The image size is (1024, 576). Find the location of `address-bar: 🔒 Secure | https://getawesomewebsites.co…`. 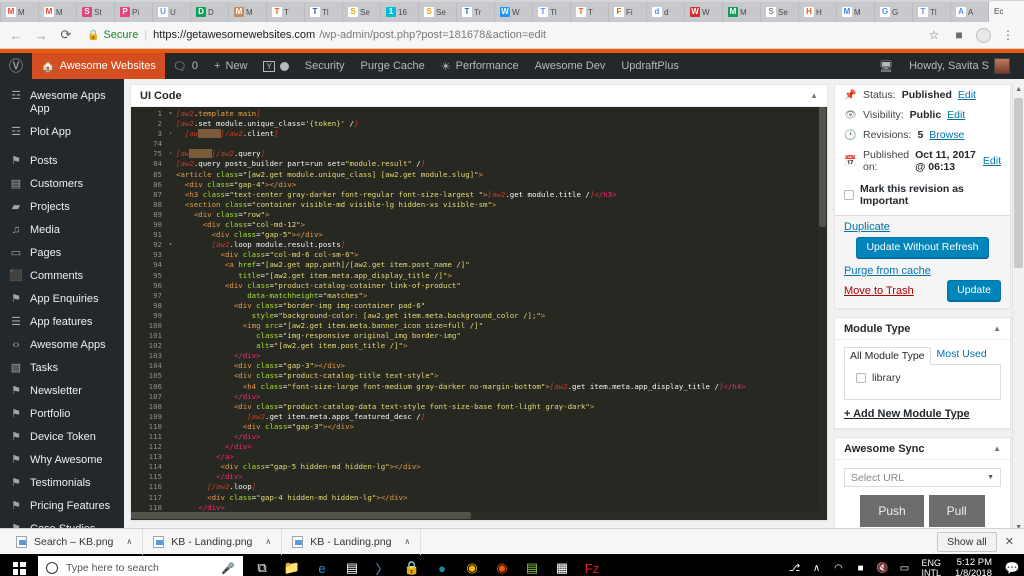

address-bar: 🔒 Secure | https://getawesomewebsites.co… is located at coordinates (500, 35).